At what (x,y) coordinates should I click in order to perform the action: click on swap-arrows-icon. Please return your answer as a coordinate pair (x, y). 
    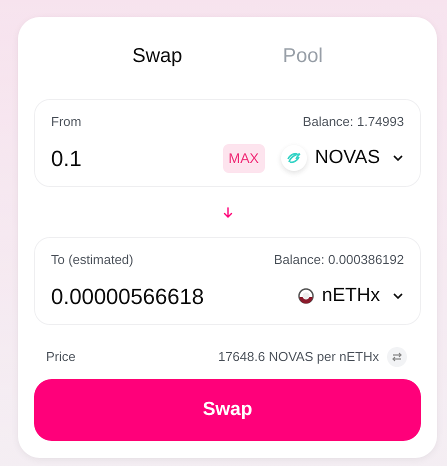
    Looking at the image, I should click on (397, 357).